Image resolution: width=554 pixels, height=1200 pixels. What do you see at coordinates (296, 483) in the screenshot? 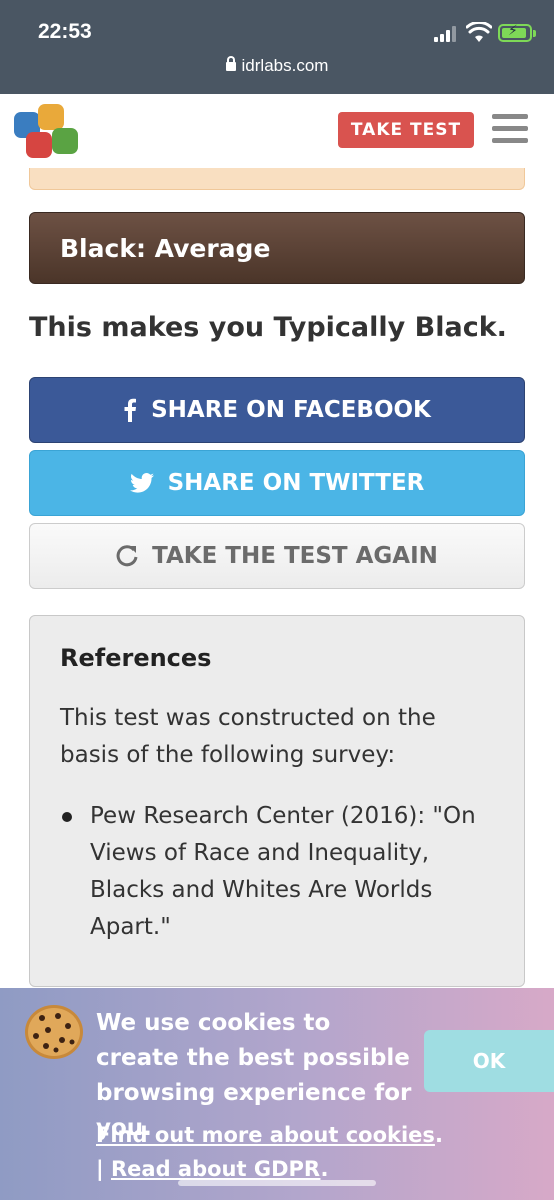
I see `share-twitter-label: SHARE ON TWITTER` at bounding box center [296, 483].